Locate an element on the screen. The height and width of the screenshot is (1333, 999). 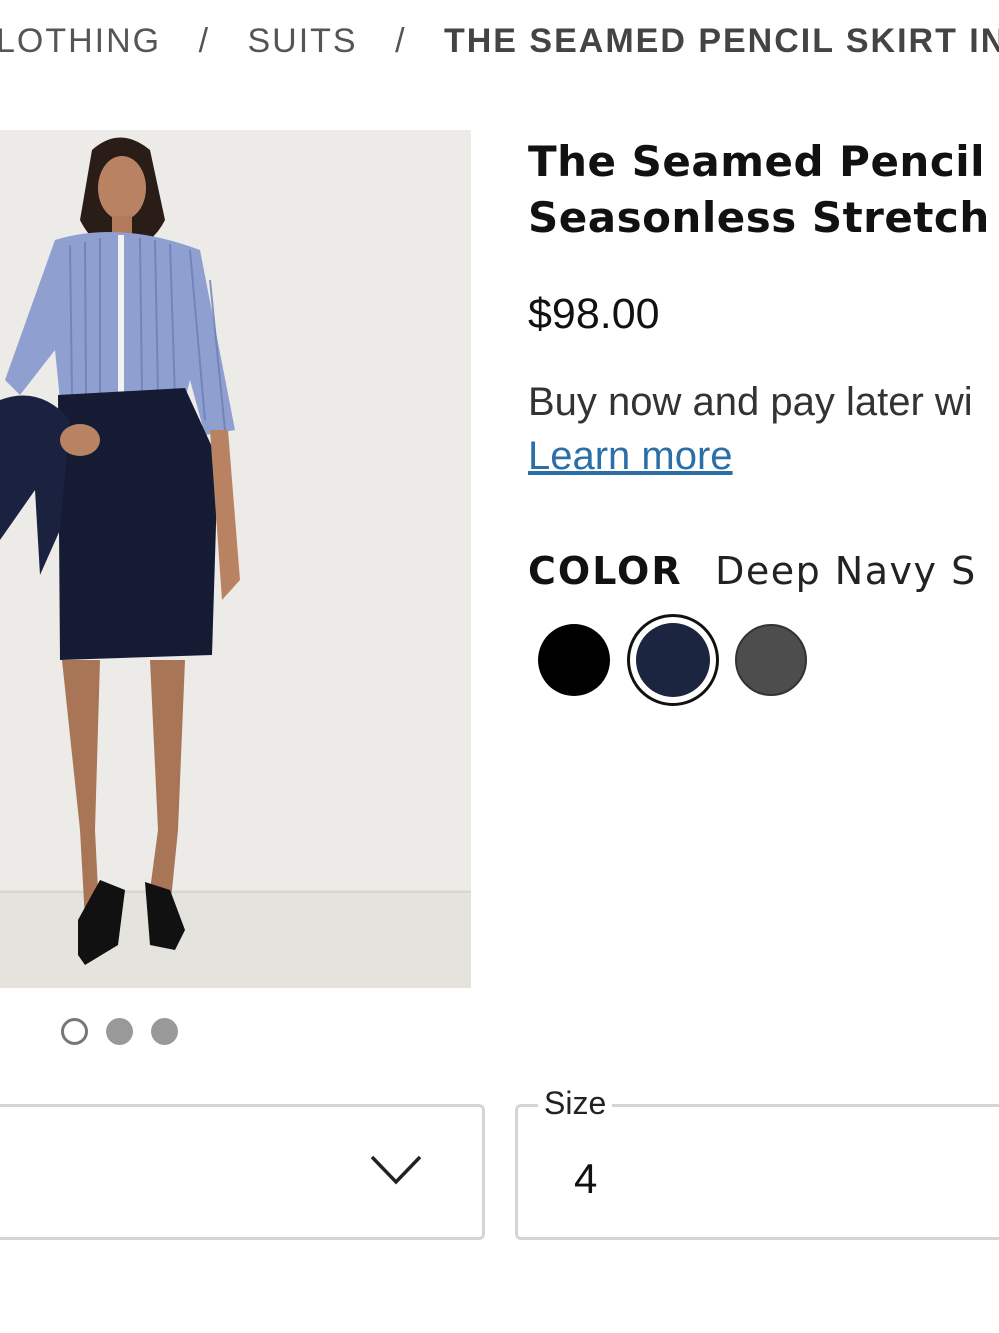
color-label: COLOR is located at coordinates (605, 571).